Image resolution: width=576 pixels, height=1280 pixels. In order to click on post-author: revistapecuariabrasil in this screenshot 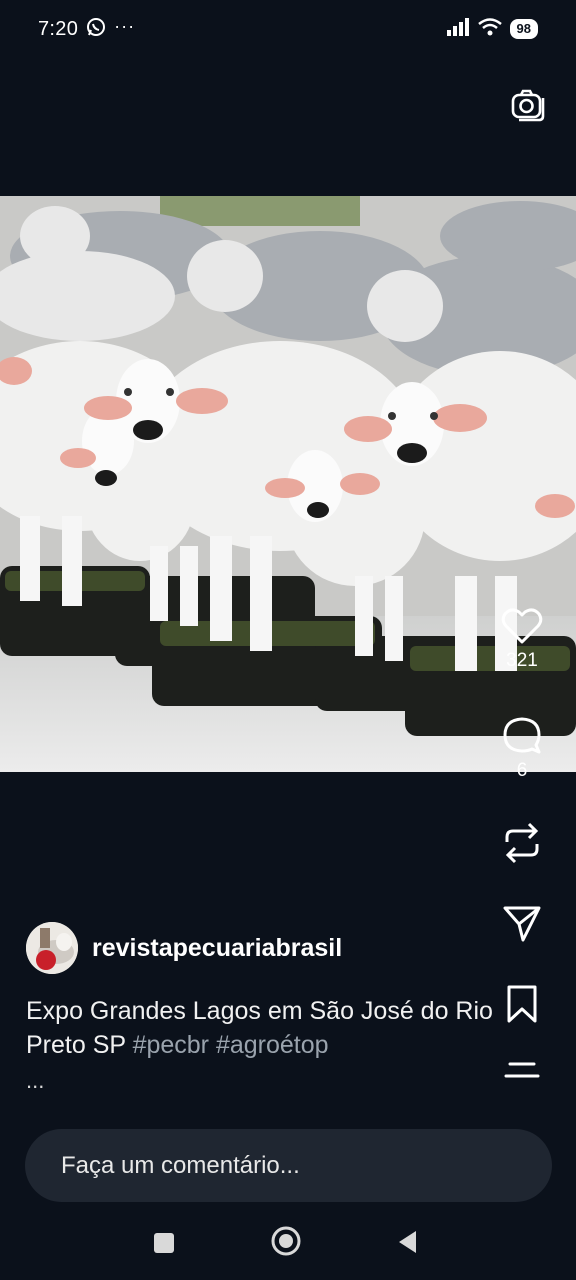, I will do `click(184, 948)`.